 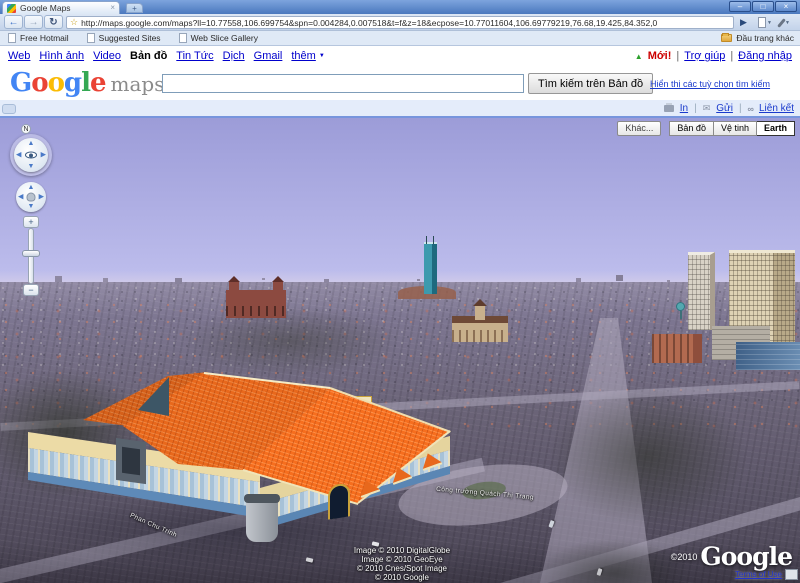 I want to click on look-right-arrow: ▶, so click(x=43, y=155).